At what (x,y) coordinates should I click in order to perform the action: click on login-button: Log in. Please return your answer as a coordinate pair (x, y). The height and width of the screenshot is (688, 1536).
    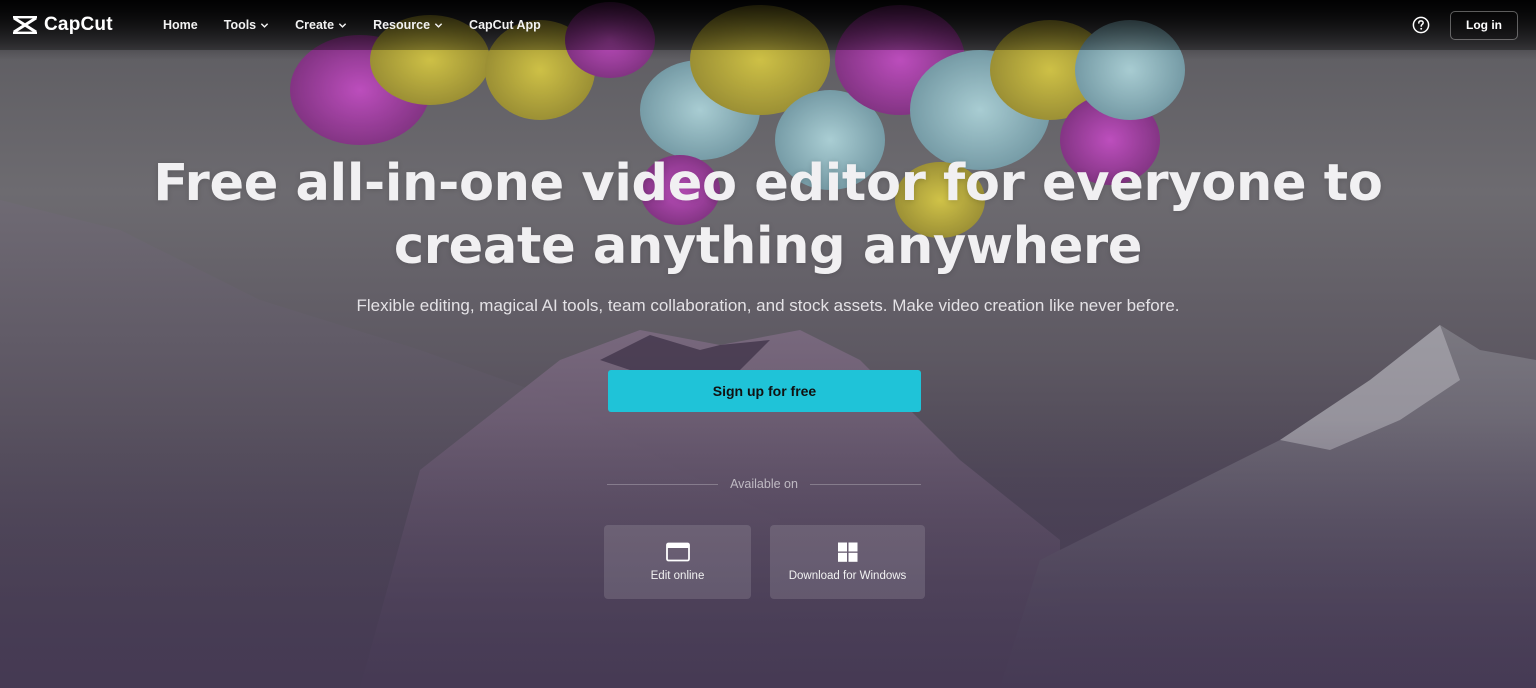
    Looking at the image, I should click on (1484, 25).